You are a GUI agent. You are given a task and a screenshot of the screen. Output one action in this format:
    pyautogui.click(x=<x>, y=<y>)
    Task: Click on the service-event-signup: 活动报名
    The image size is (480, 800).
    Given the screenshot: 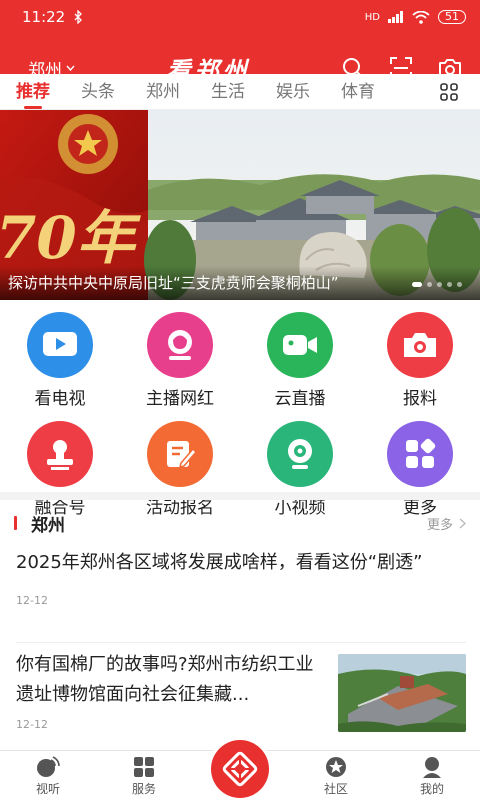 What is the action you would take?
    pyautogui.click(x=180, y=469)
    